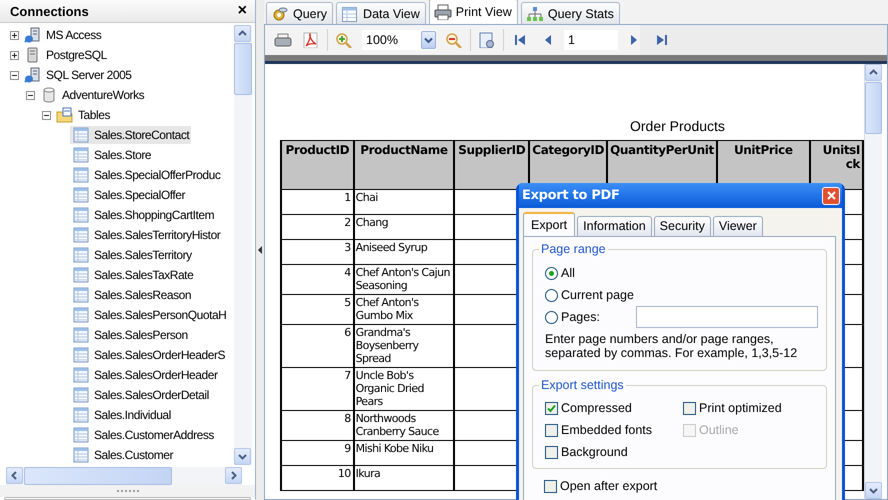 This screenshot has width=888, height=500. What do you see at coordinates (233, 475) in the screenshot?
I see `scroll-right-button` at bounding box center [233, 475].